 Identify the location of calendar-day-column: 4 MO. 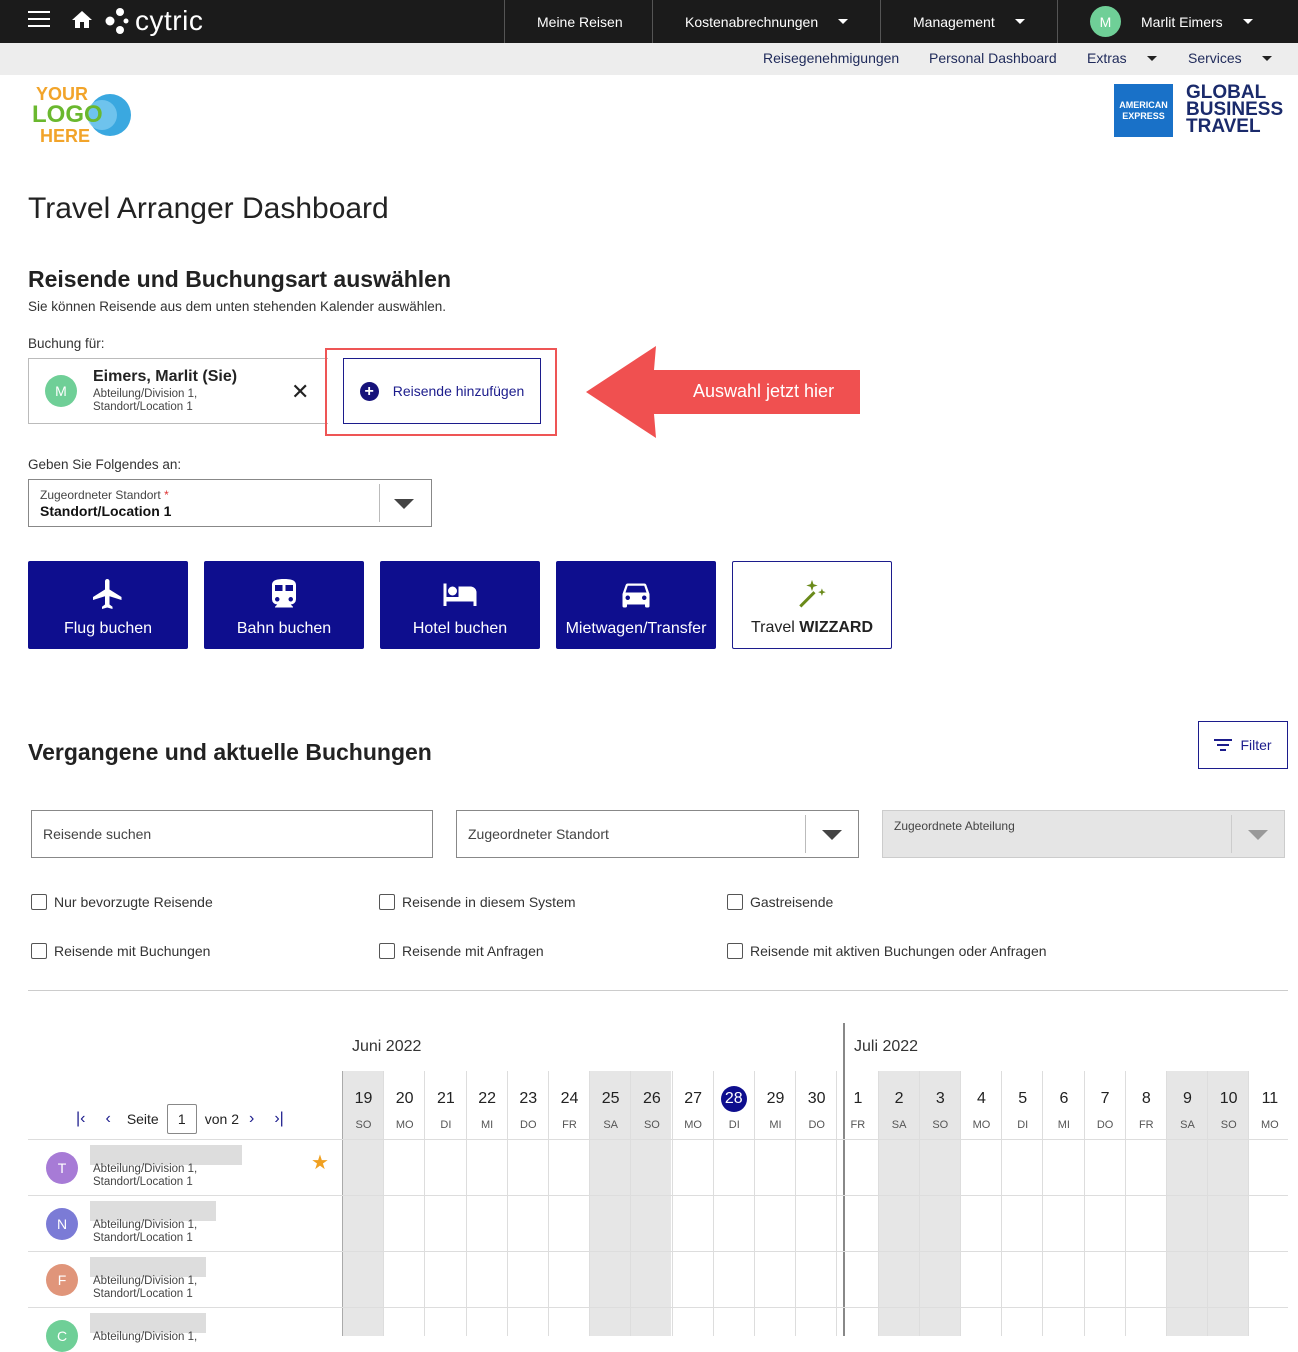
(980, 1203).